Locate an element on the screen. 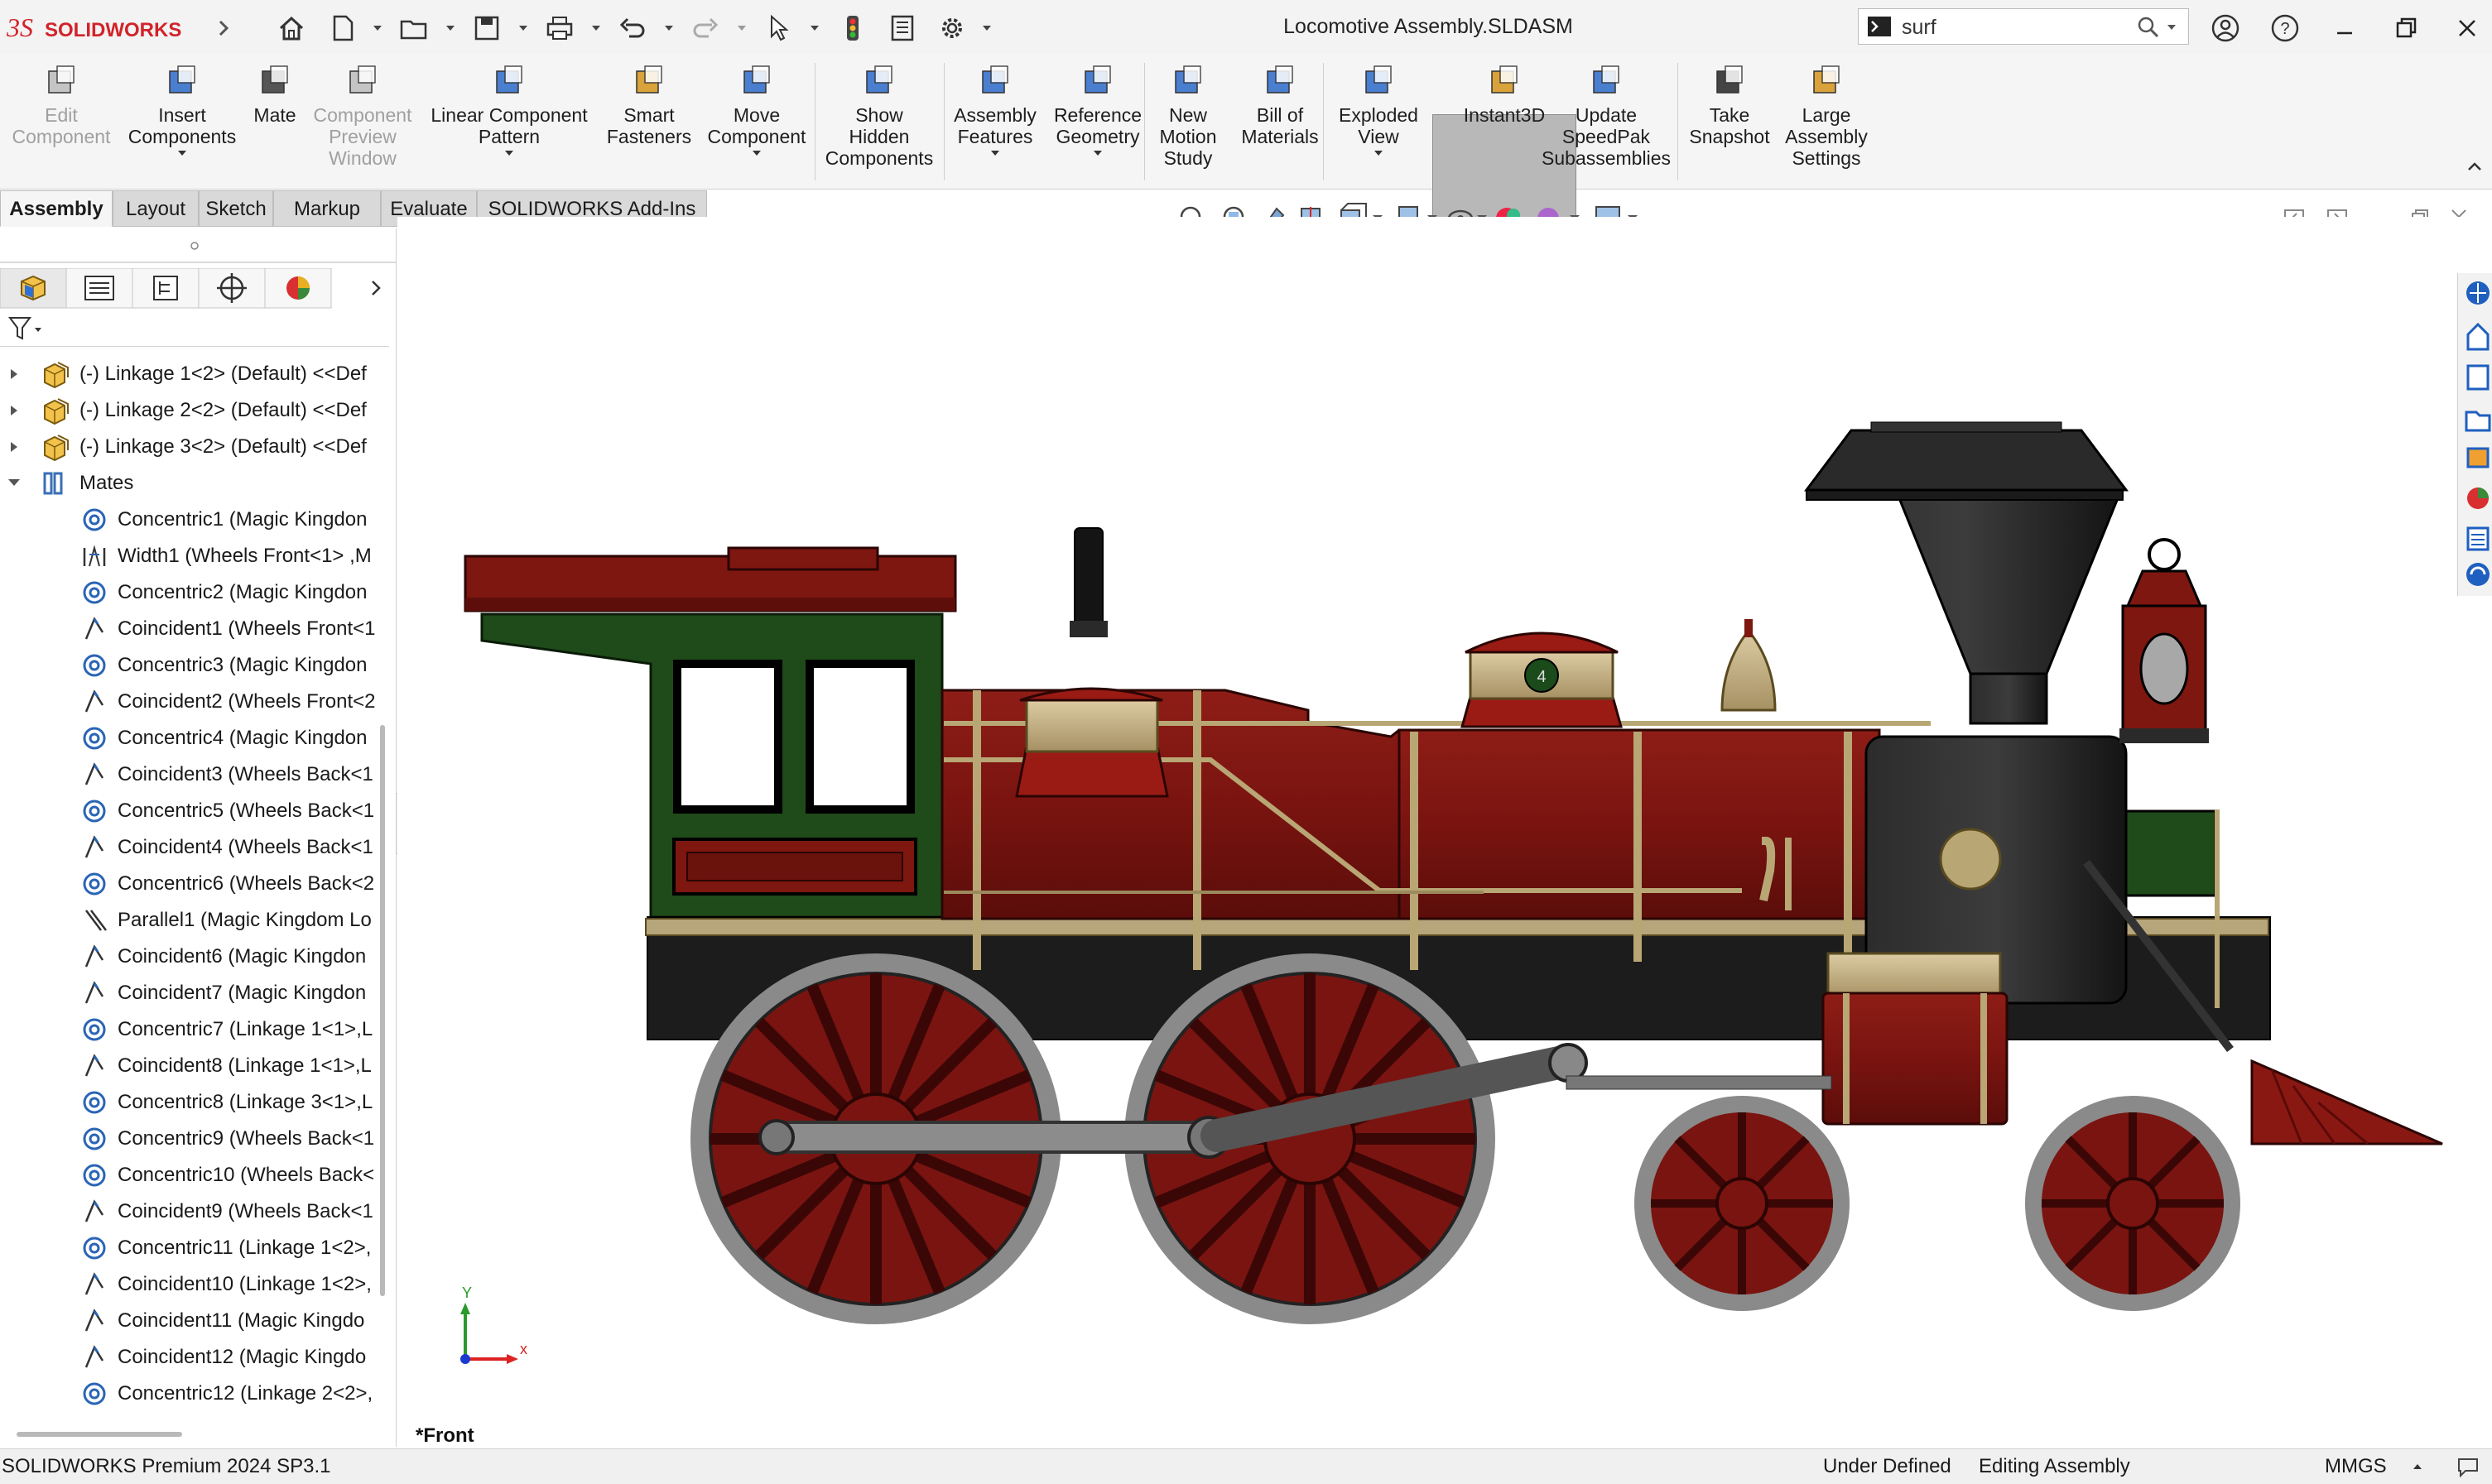  assembly-features-dropdown-icon is located at coordinates (995, 153).